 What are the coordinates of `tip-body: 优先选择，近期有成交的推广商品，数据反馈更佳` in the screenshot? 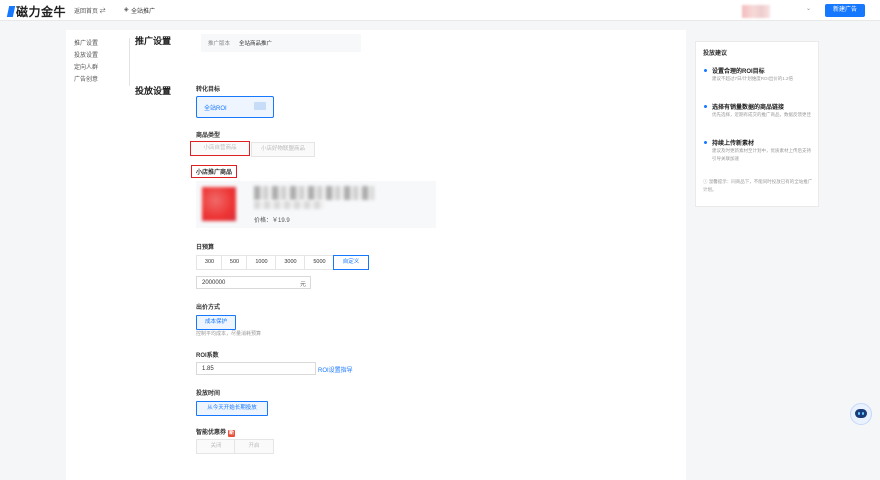 It's located at (761, 114).